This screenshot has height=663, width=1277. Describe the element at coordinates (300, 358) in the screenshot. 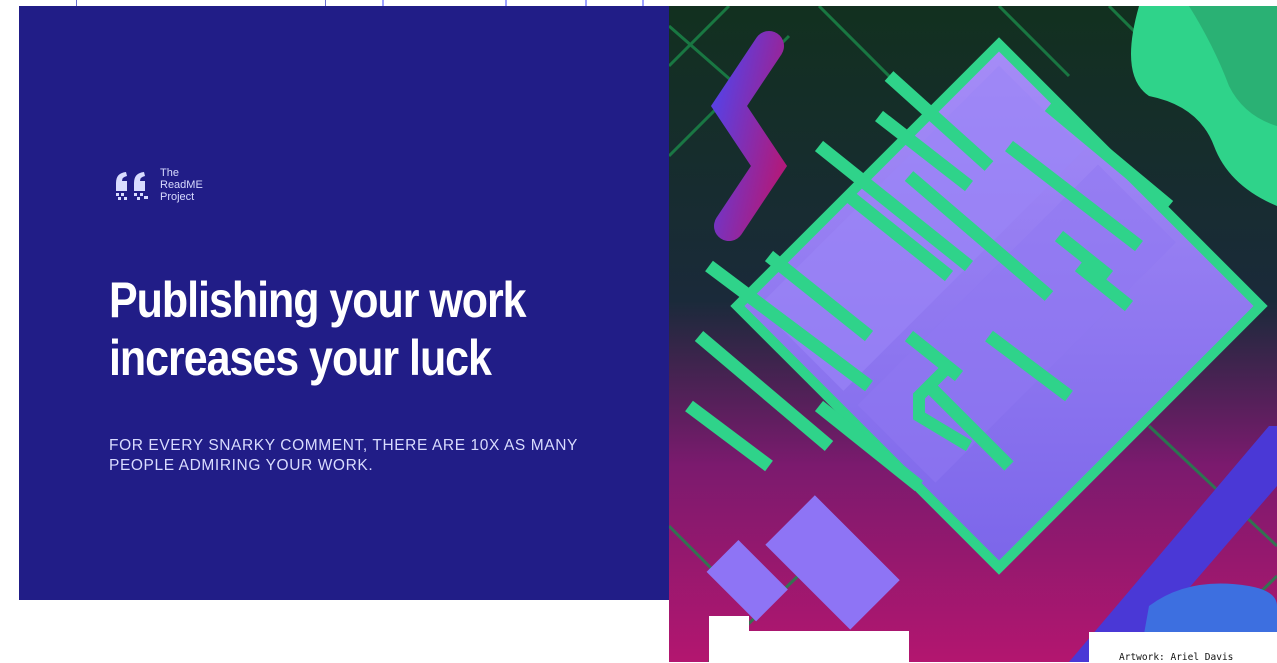

I see `headline-line: increases your luck` at that location.